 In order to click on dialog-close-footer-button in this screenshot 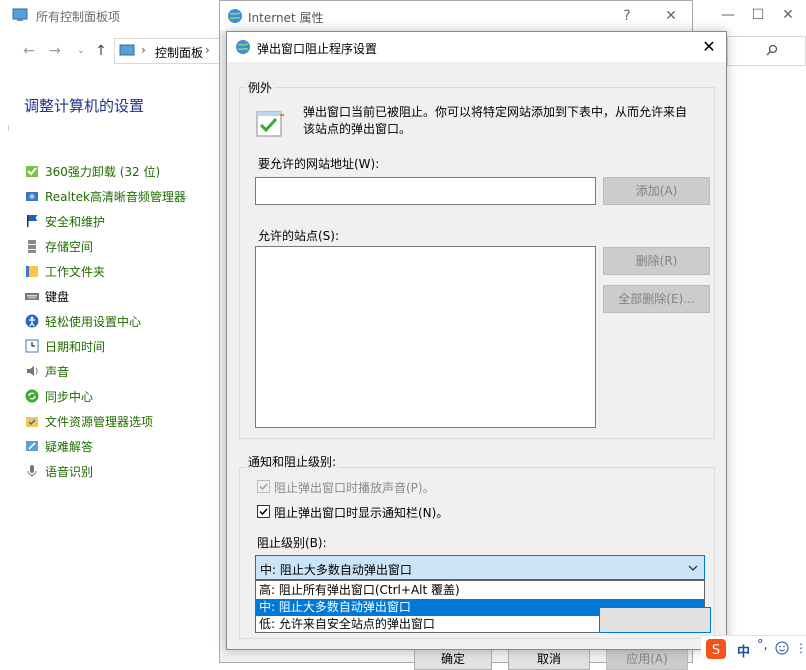, I will do `click(655, 620)`.